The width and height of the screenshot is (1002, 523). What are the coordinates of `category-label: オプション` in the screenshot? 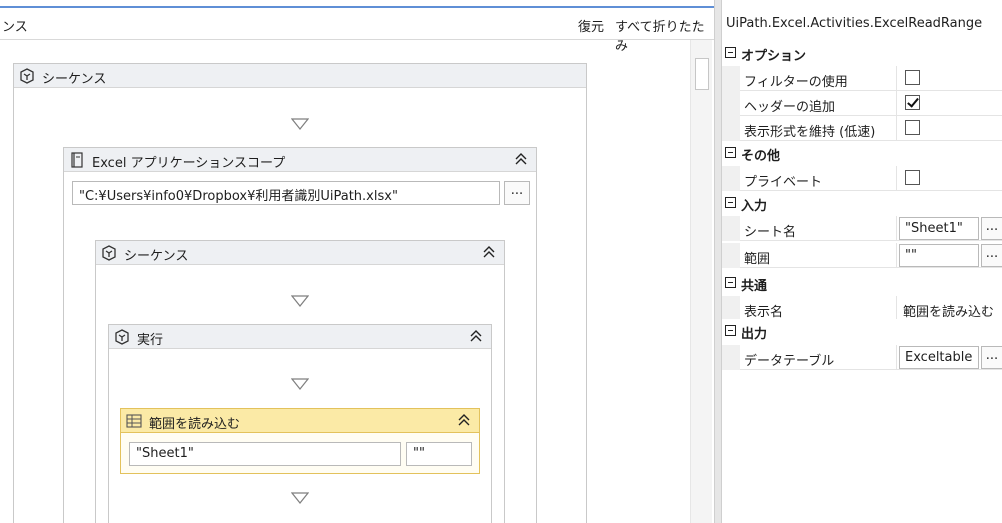 It's located at (774, 56).